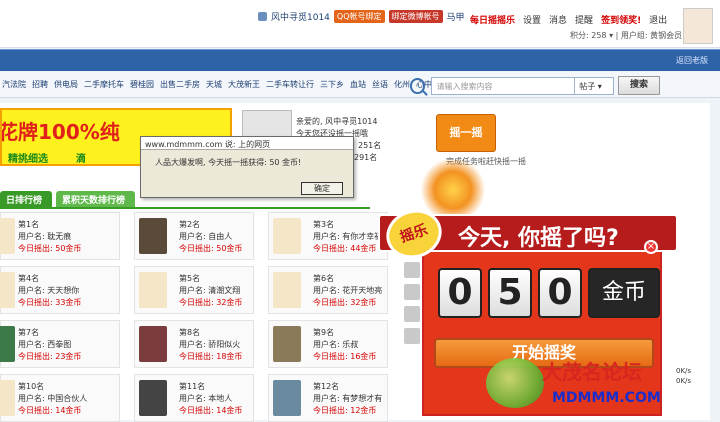 This screenshot has width=720, height=422. What do you see at coordinates (142, 84) in the screenshot?
I see `nav-link: 碧桂园` at bounding box center [142, 84].